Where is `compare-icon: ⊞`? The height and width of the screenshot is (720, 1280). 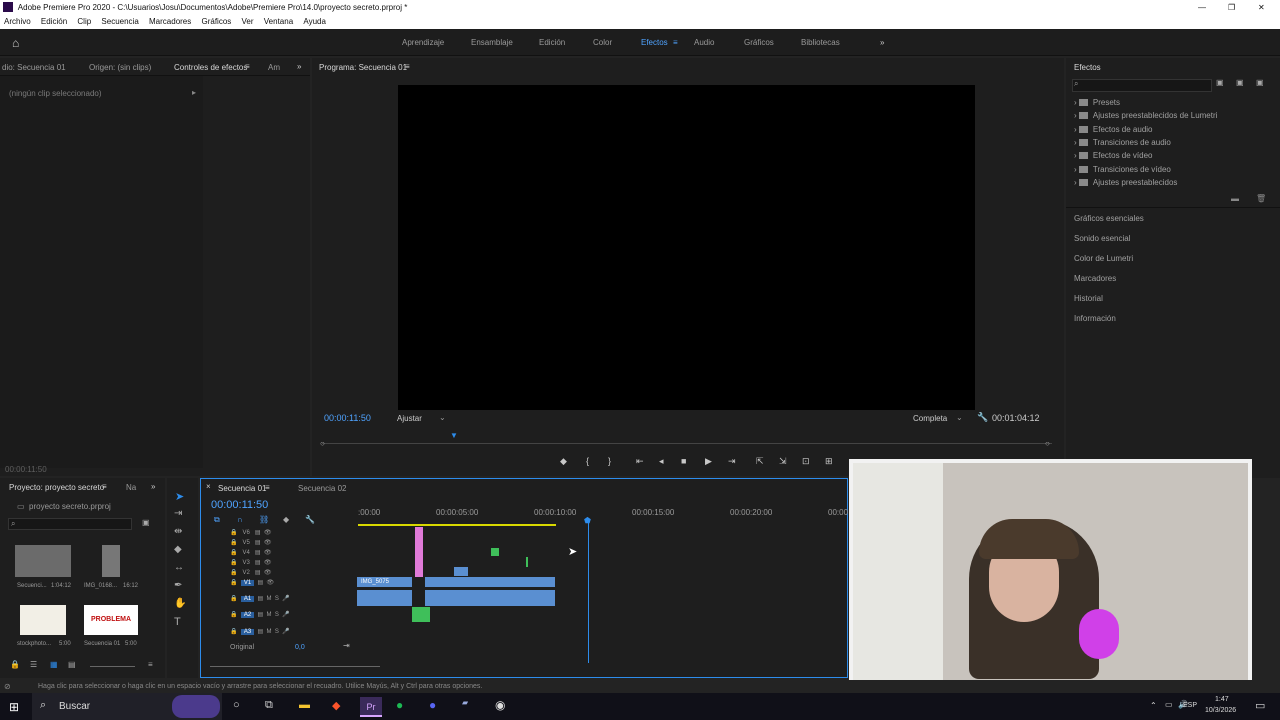
compare-icon: ⊞ is located at coordinates (829, 461).